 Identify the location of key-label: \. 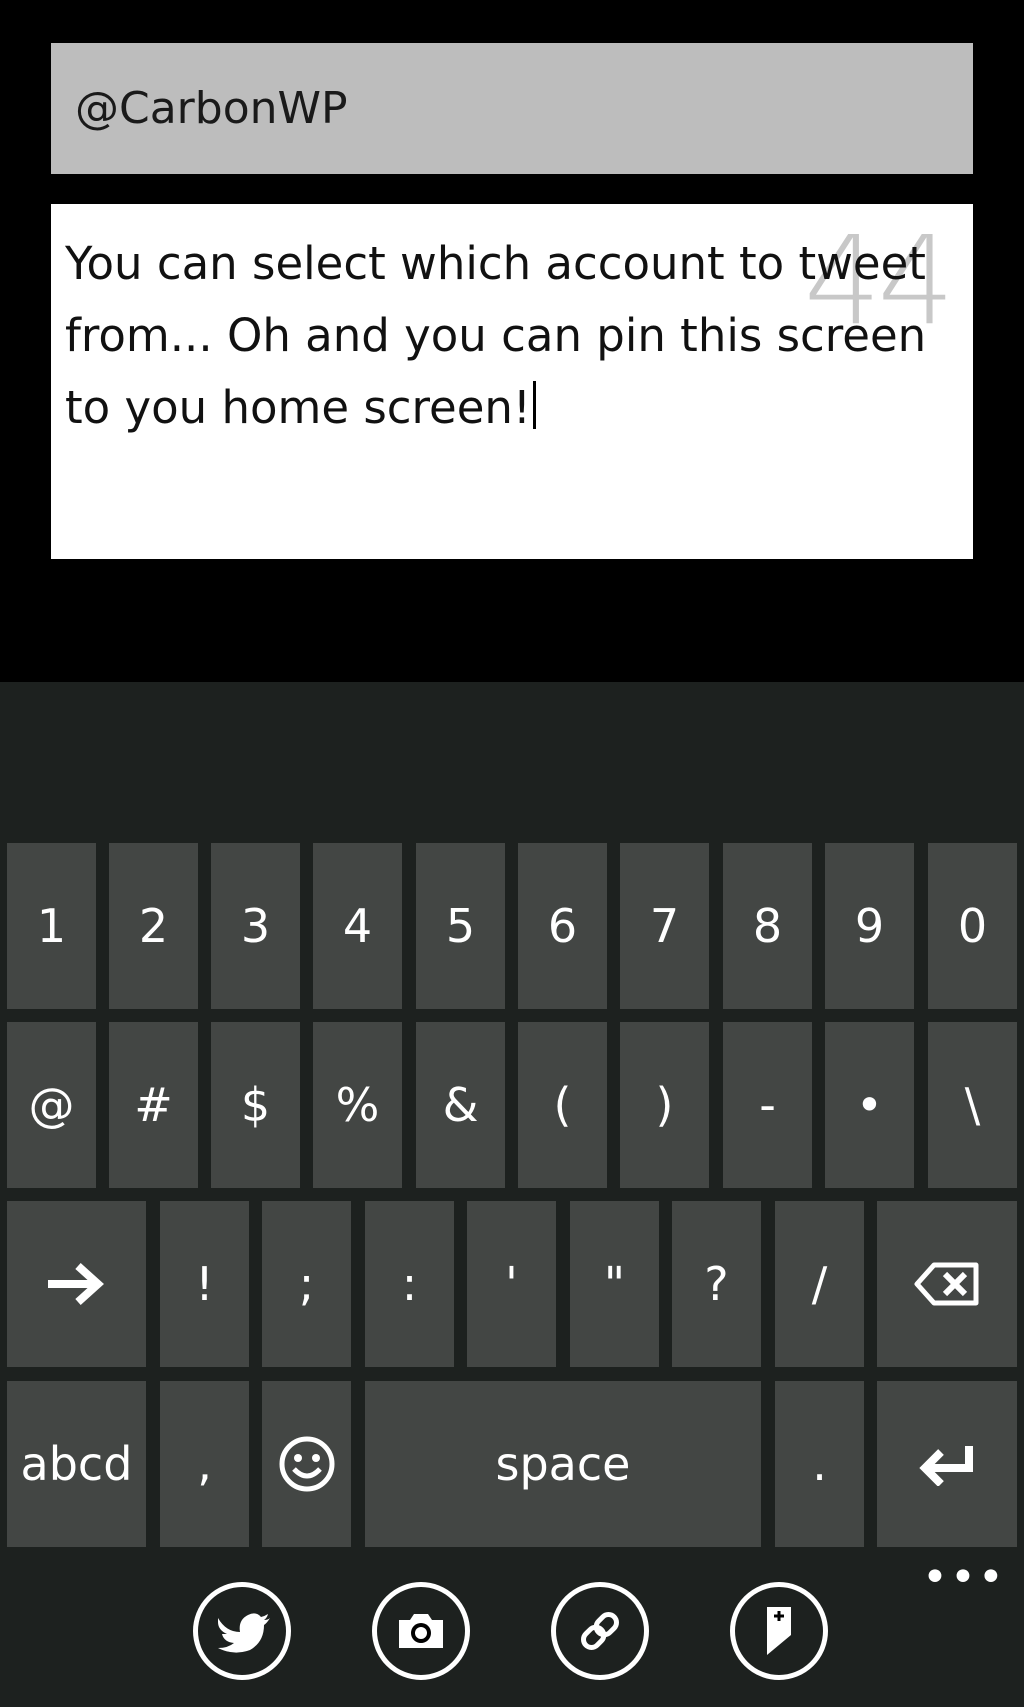
(972, 1105).